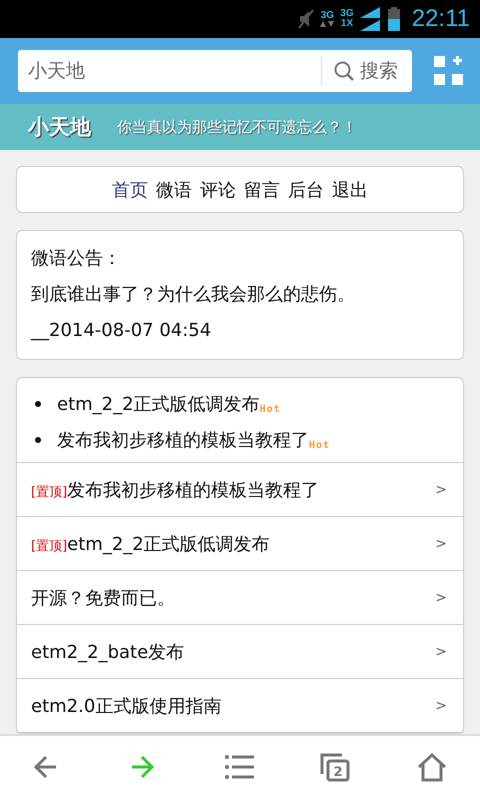  Describe the element at coordinates (240, 652) in the screenshot. I see `post-row: etm2_2_bate发布 >` at that location.